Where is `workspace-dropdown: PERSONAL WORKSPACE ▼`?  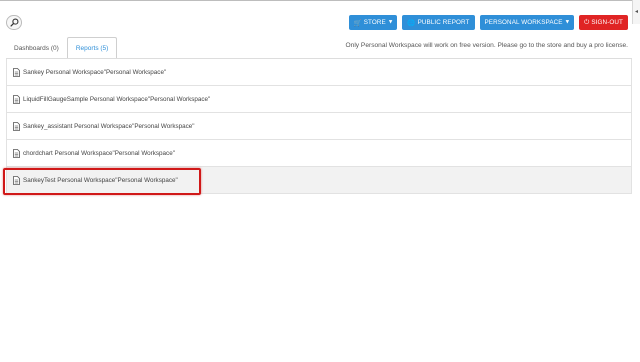 workspace-dropdown: PERSONAL WORKSPACE ▼ is located at coordinates (527, 22).